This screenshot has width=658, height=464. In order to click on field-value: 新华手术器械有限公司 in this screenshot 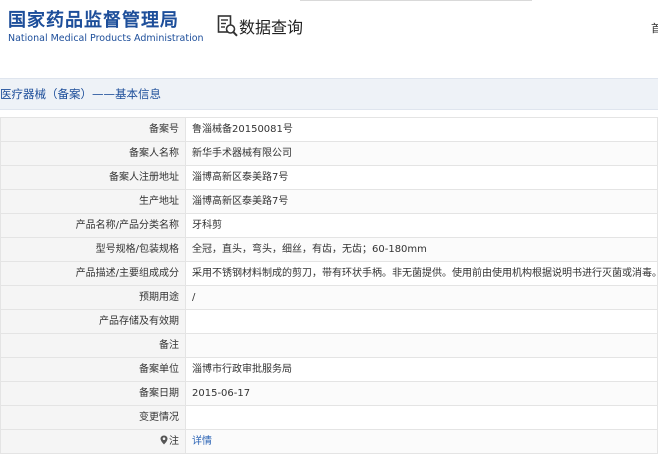, I will do `click(421, 153)`.